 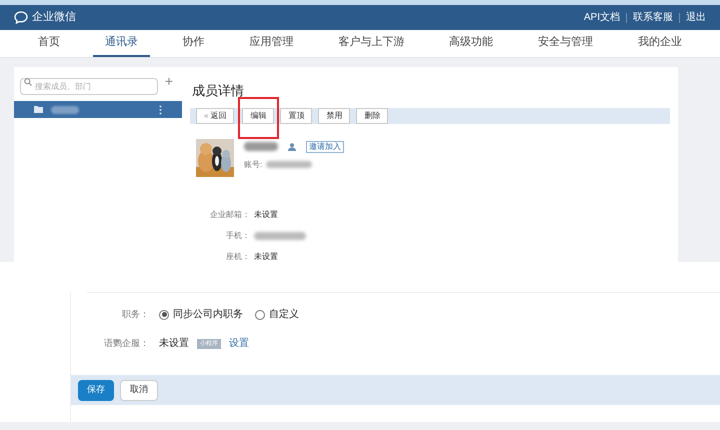 What do you see at coordinates (229, 214) in the screenshot?
I see `field-label: 企业邮箱：` at bounding box center [229, 214].